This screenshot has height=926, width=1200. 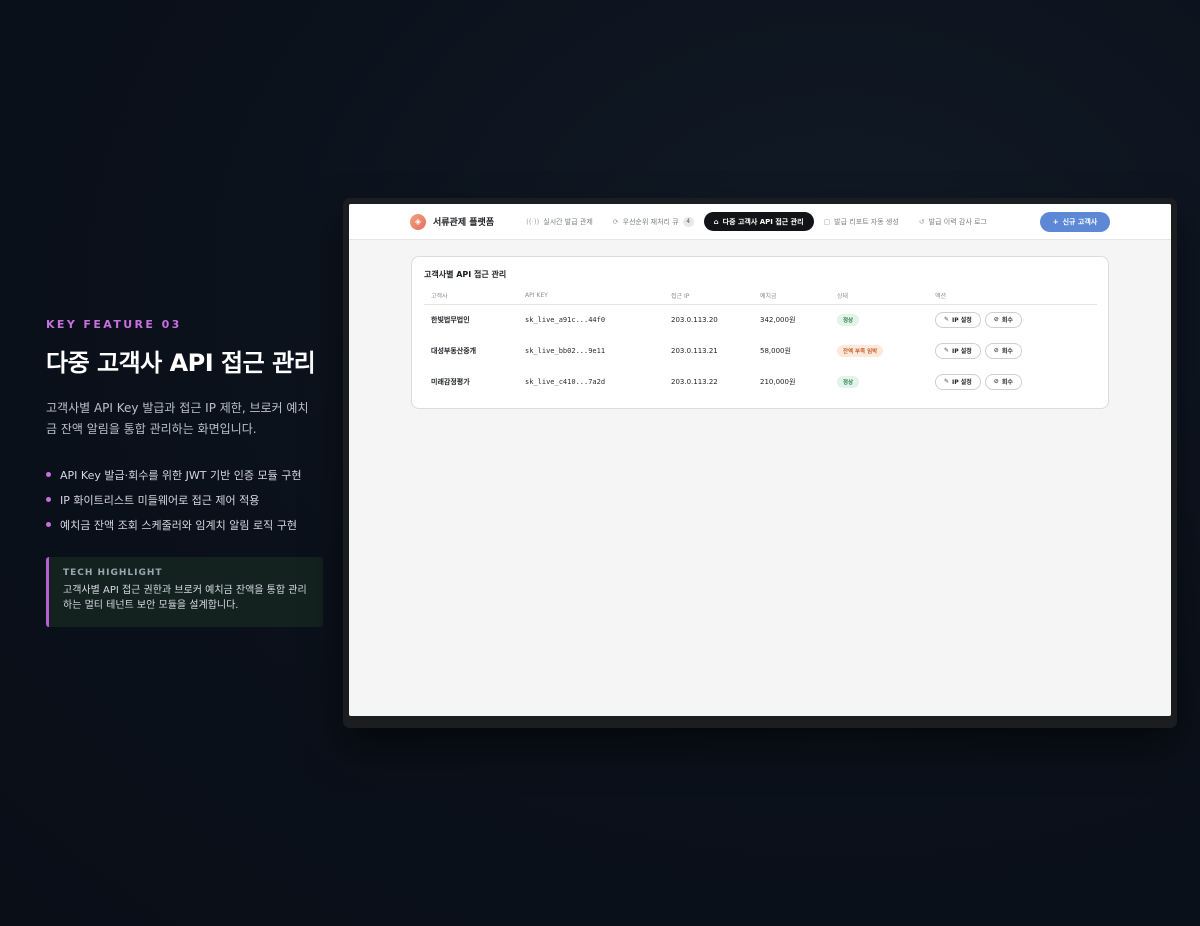 I want to click on shield-logo-icon: ◈, so click(x=418, y=221).